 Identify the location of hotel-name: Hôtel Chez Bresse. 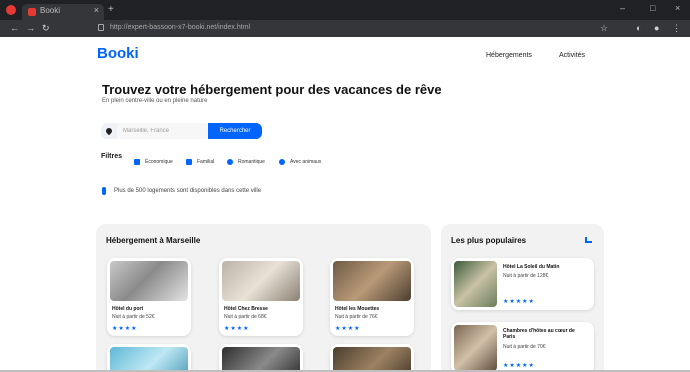
(246, 309).